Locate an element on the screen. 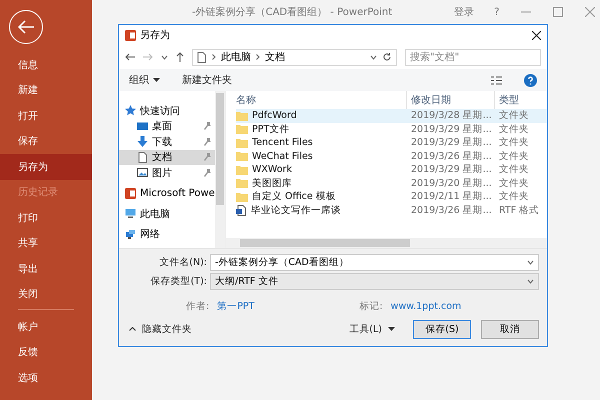 This screenshot has height=400, width=600. desktop-icon is located at coordinates (142, 126).